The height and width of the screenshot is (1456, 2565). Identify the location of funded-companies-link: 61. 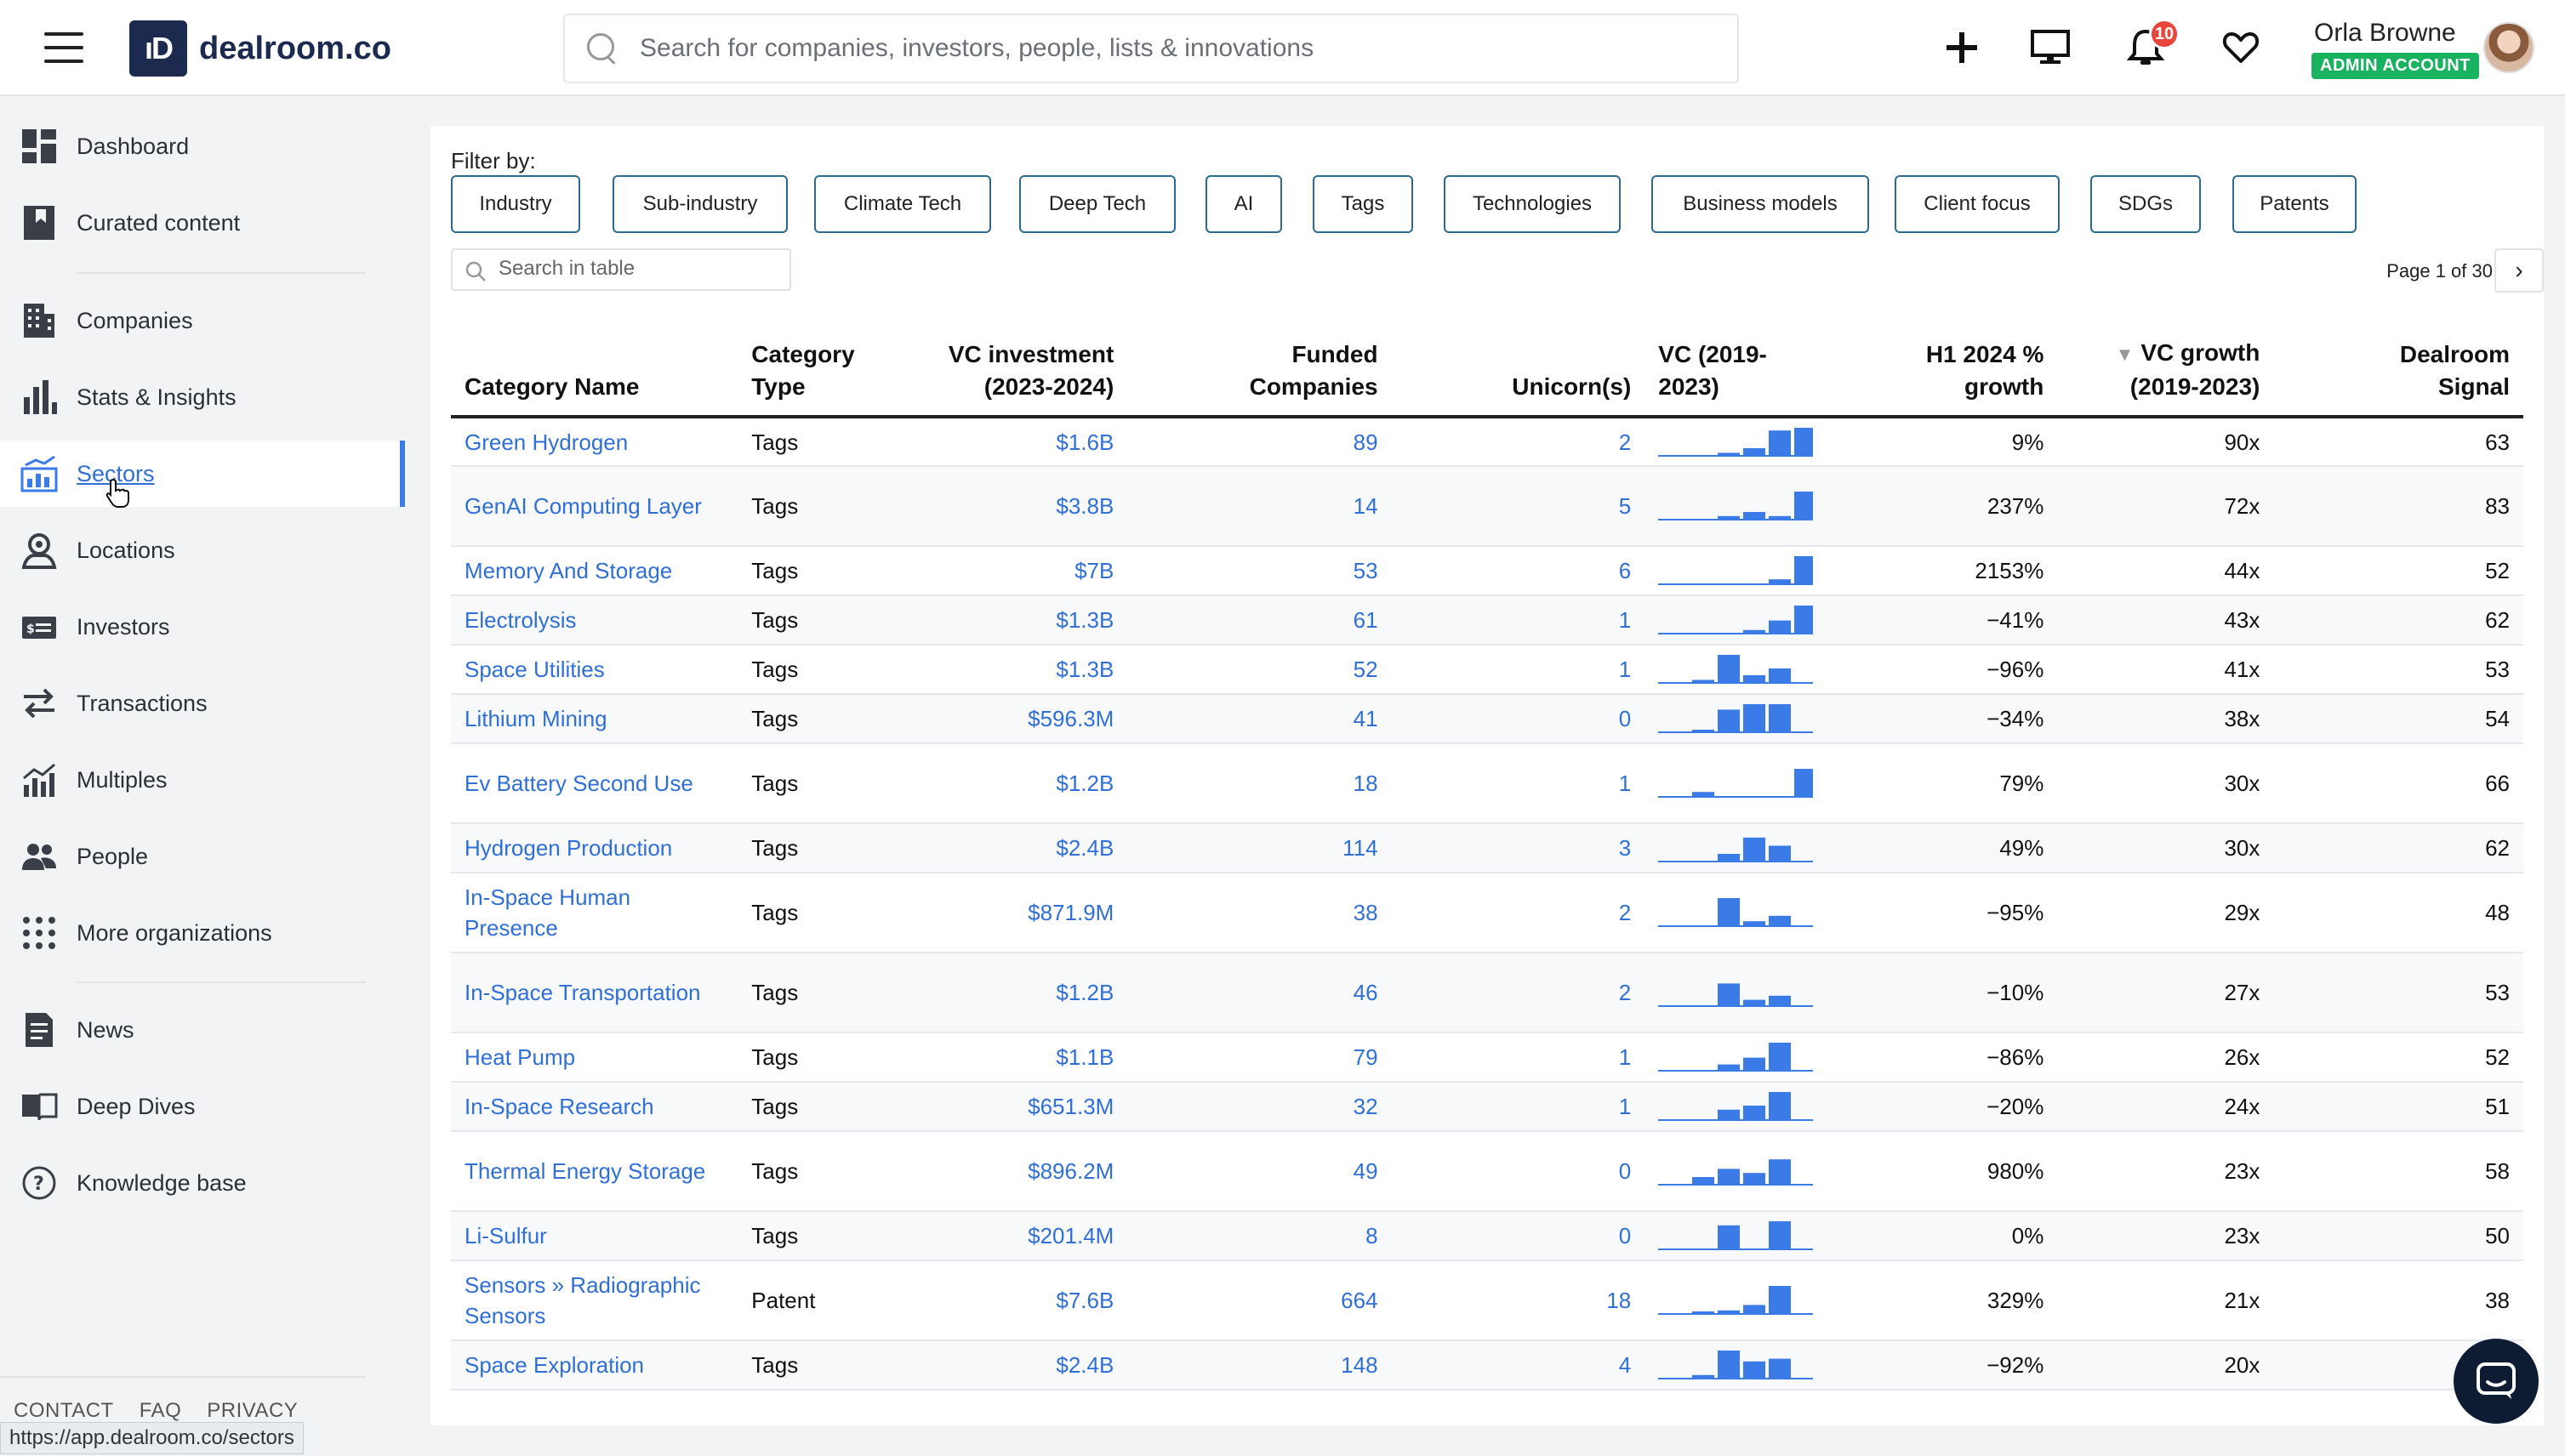
(1259, 620).